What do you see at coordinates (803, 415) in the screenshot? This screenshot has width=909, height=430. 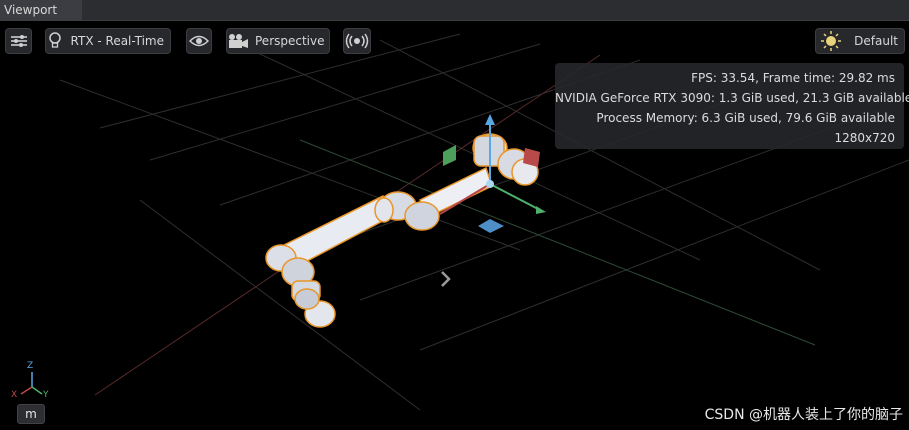 I see `watermark: CSDN @机器人装上了你的脑子` at bounding box center [803, 415].